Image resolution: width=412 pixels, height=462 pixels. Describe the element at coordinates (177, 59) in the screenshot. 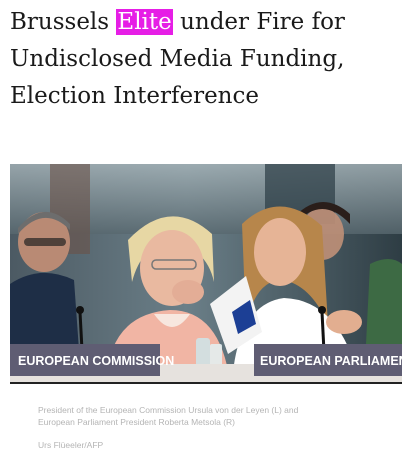

I see `headline-line2: Undisclosed Media Funding,` at that location.